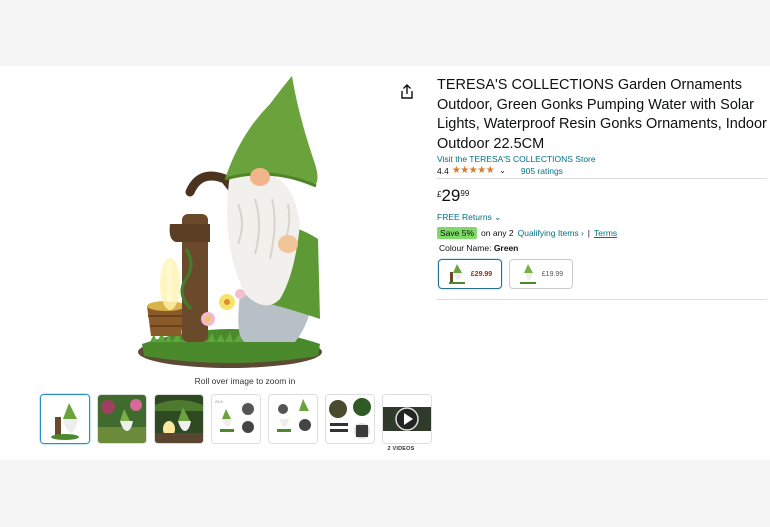 The width and height of the screenshot is (770, 527). Describe the element at coordinates (542, 171) in the screenshot. I see `ratings-count-link: 905 ratings` at that location.